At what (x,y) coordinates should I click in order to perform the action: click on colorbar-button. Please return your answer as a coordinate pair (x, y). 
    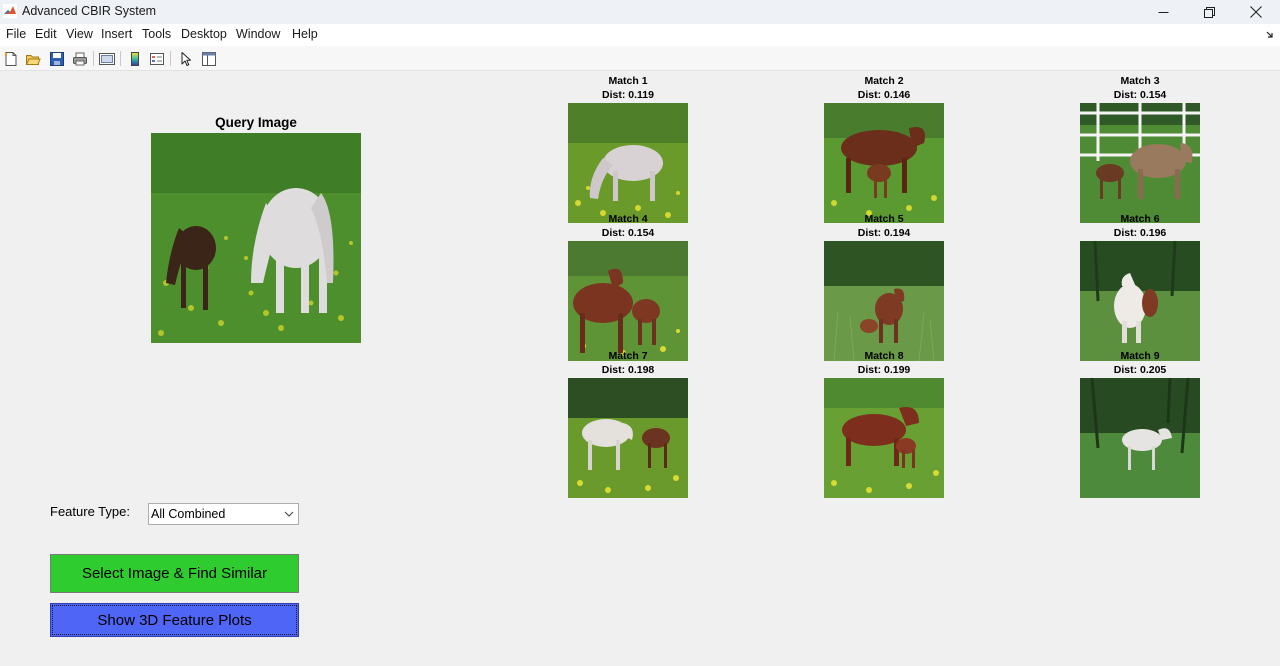
    Looking at the image, I should click on (135, 59).